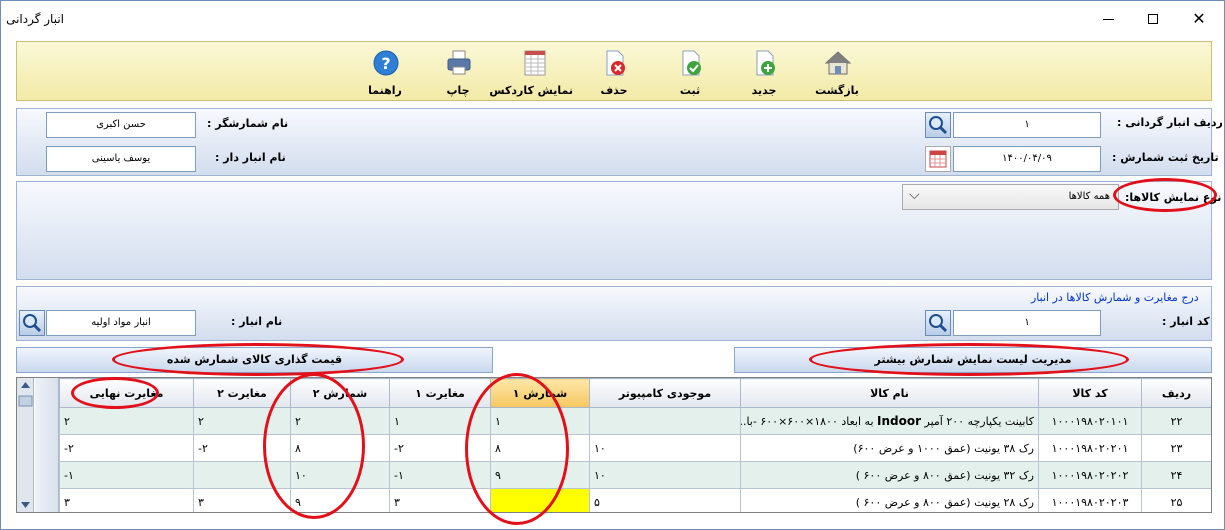  What do you see at coordinates (242, 421) in the screenshot?
I see `cell-diff-2: ۲` at bounding box center [242, 421].